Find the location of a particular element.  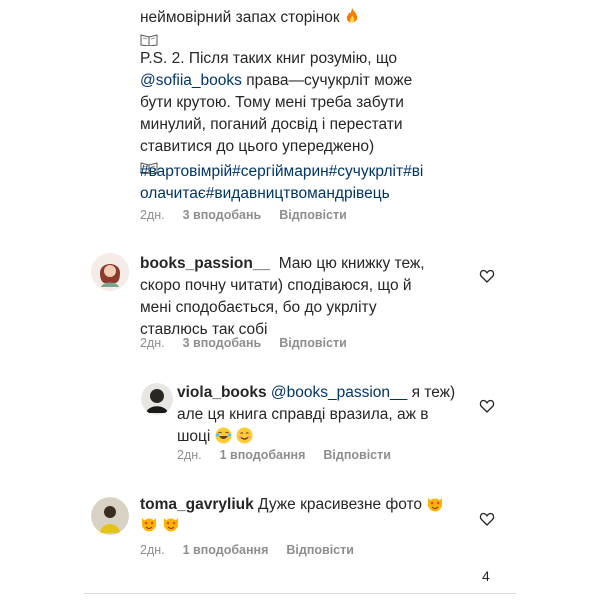

page-number: 4 is located at coordinates (486, 576).